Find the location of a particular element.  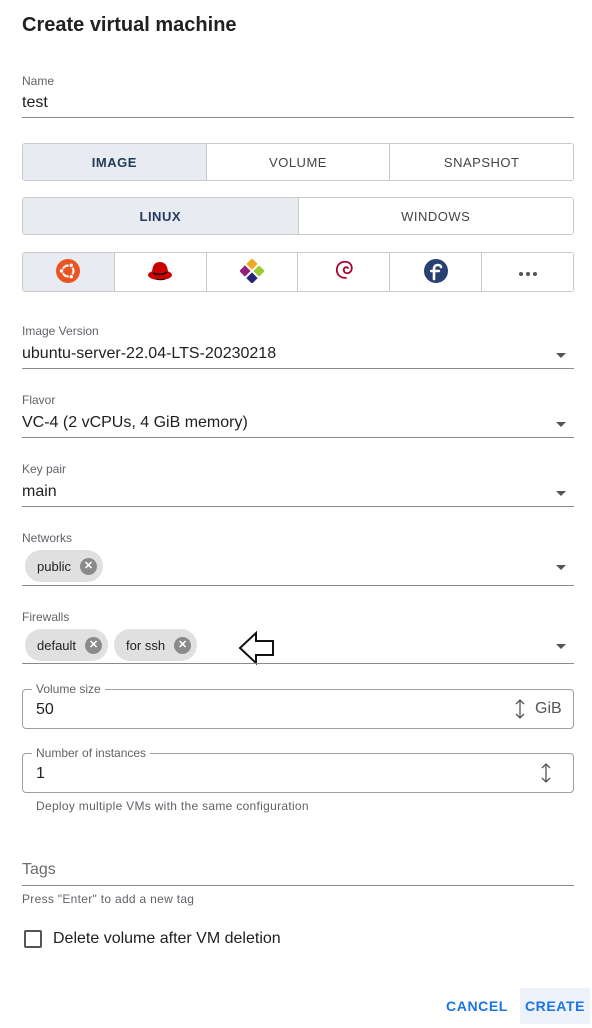

delete-volume-label: Delete volume after VM deletion is located at coordinates (167, 938).